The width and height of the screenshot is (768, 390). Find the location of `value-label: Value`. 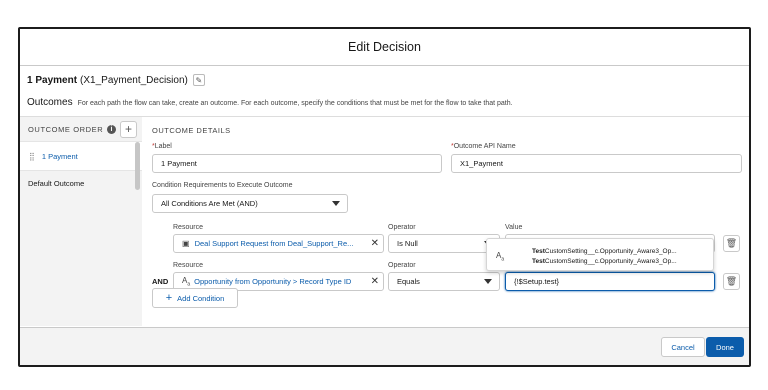

value-label: Value is located at coordinates (514, 227).